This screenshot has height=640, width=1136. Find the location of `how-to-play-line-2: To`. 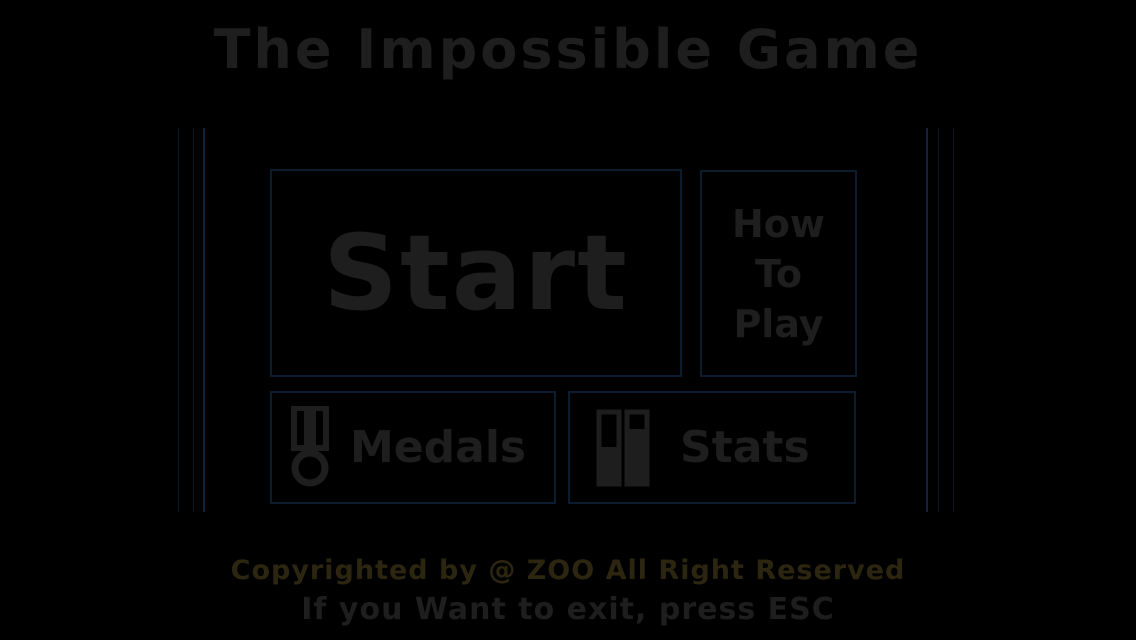

how-to-play-line-2: To is located at coordinates (778, 273).